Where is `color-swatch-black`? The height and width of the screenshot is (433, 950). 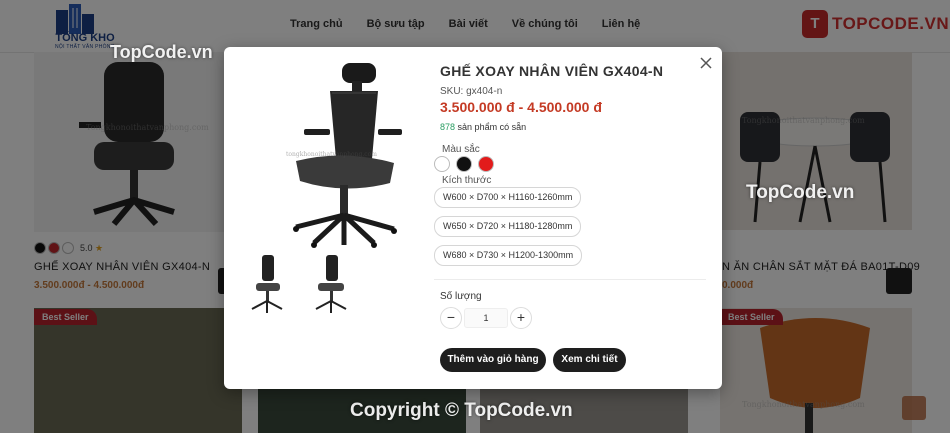 color-swatch-black is located at coordinates (464, 164).